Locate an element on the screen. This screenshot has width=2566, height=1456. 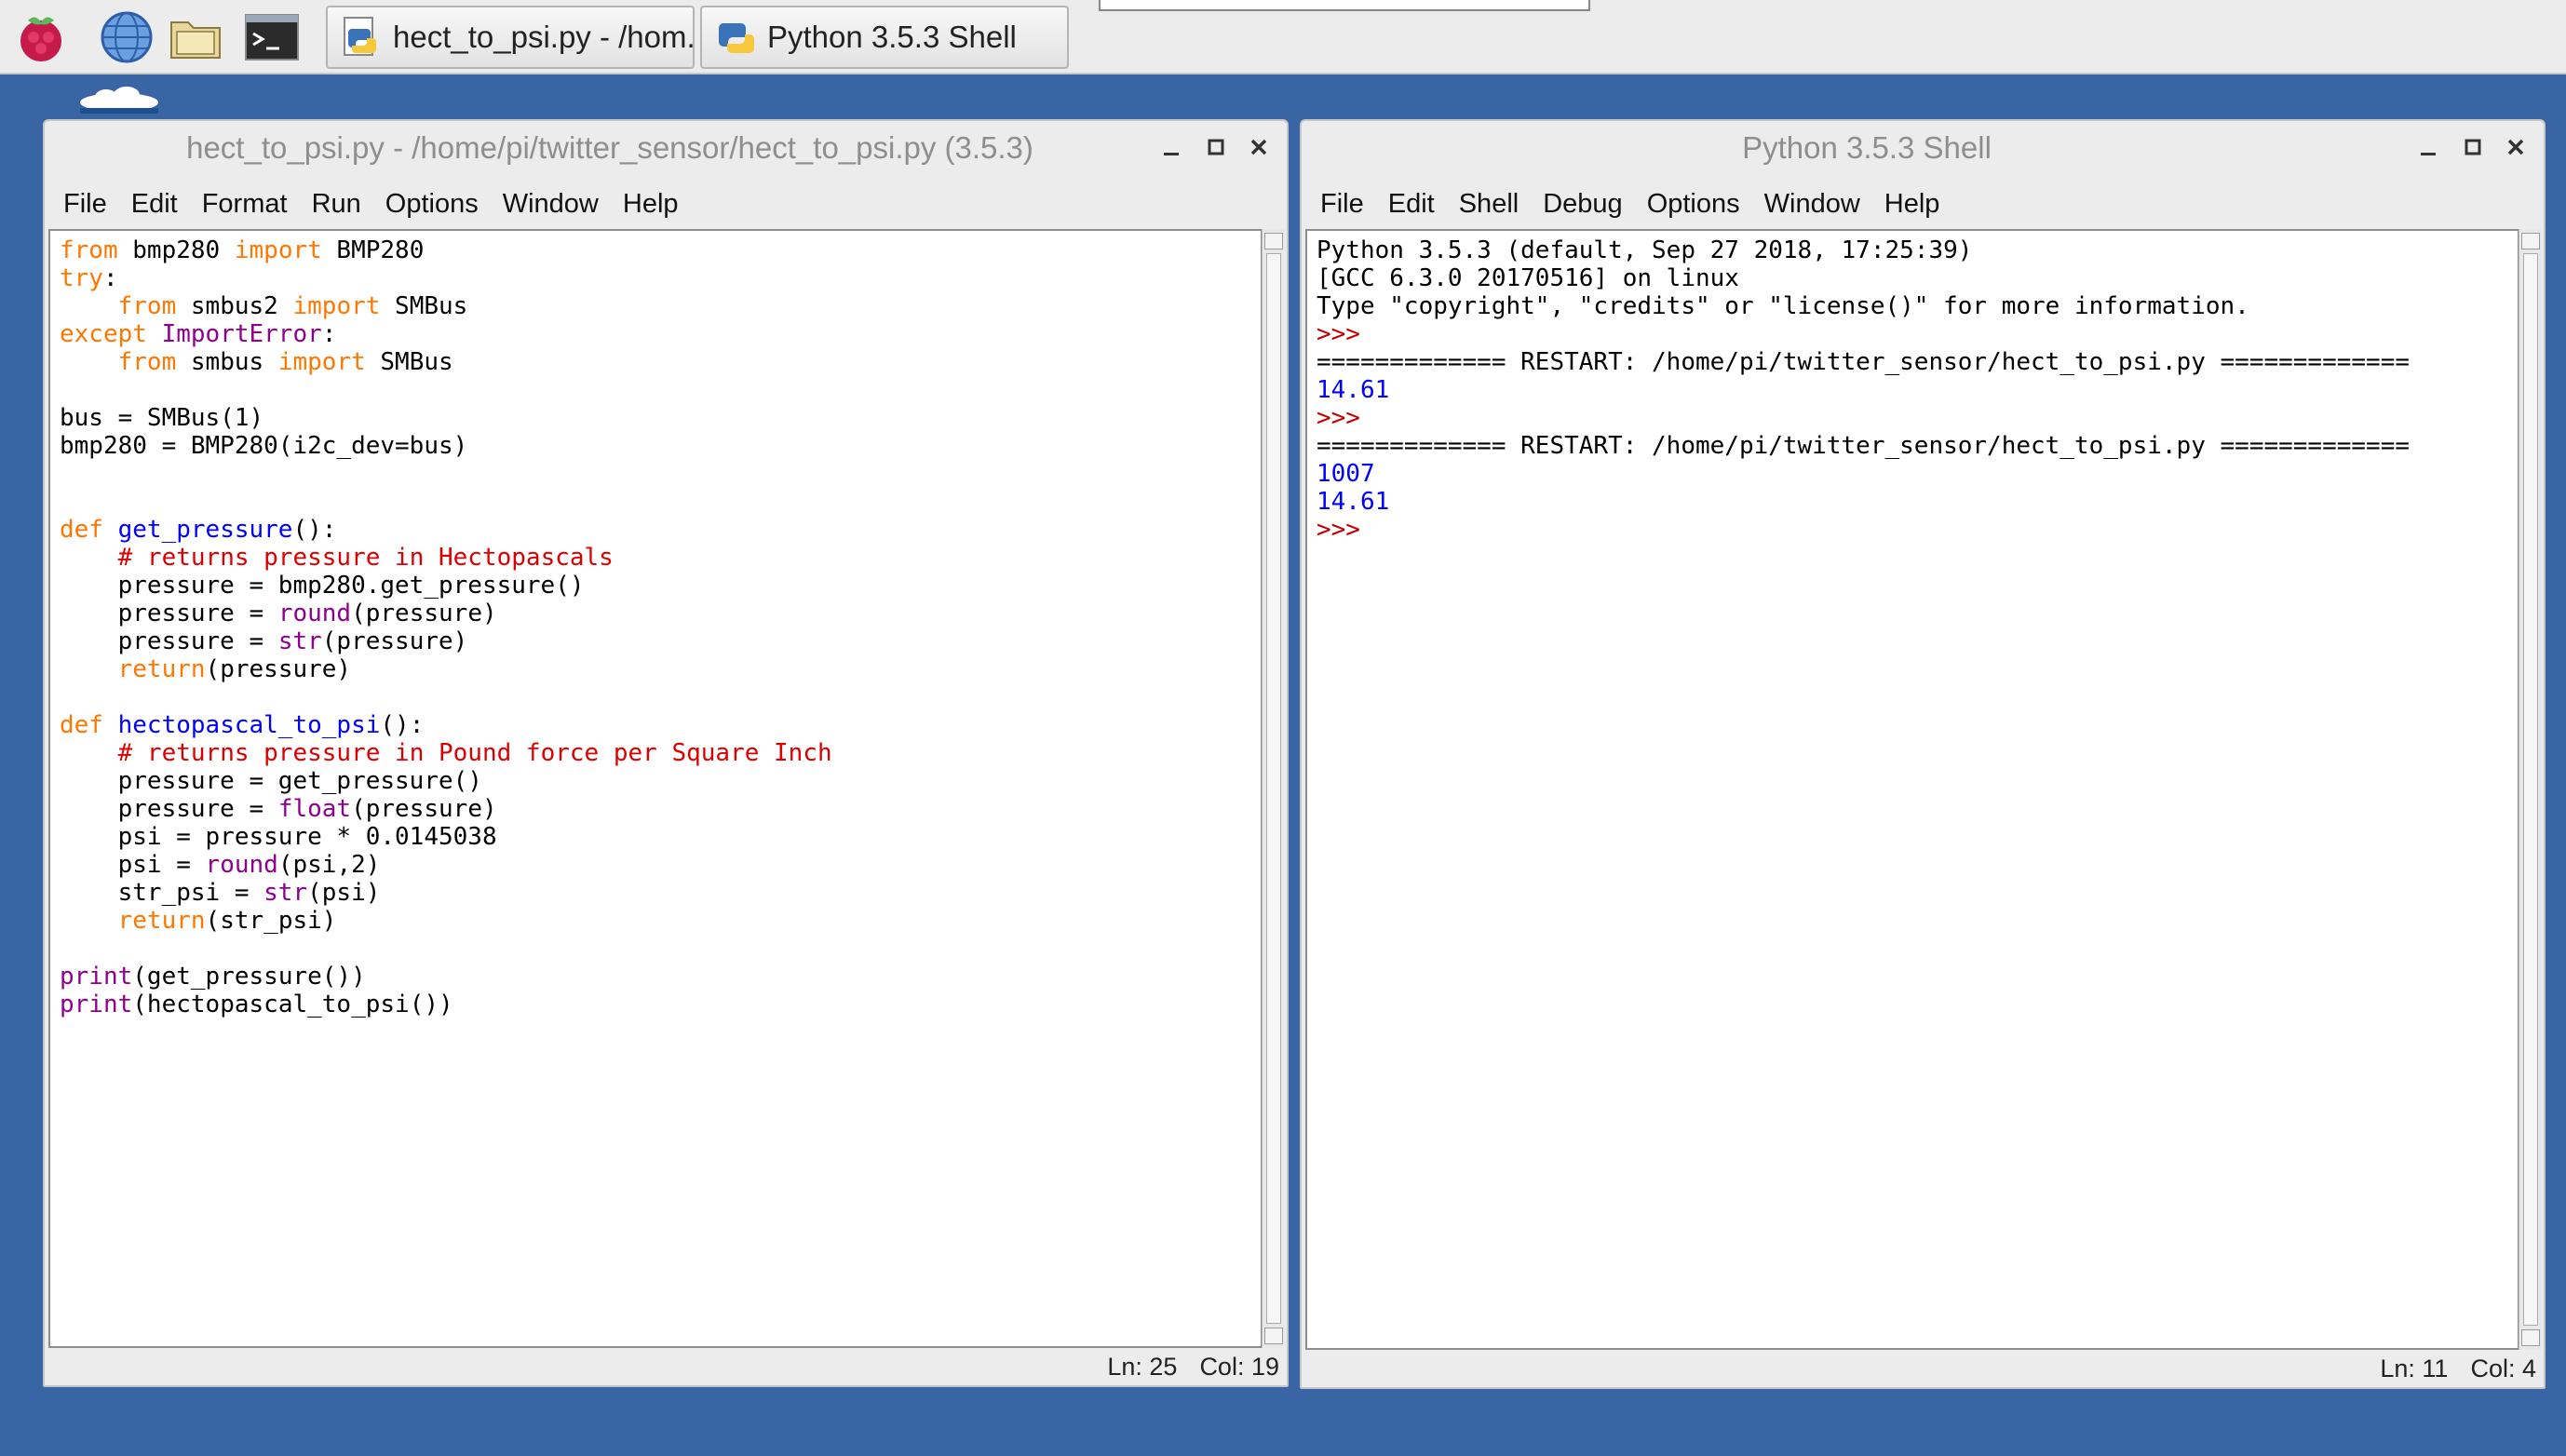
menu-run: Run is located at coordinates (336, 204).